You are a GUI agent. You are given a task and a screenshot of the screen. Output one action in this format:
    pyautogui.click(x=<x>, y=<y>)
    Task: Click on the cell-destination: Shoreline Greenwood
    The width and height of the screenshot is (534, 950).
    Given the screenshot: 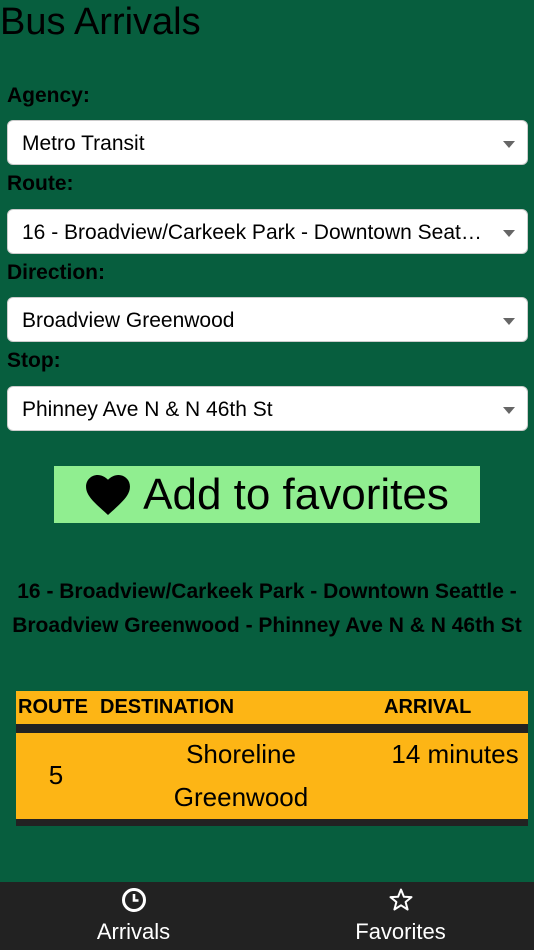 What is the action you would take?
    pyautogui.click(x=241, y=775)
    